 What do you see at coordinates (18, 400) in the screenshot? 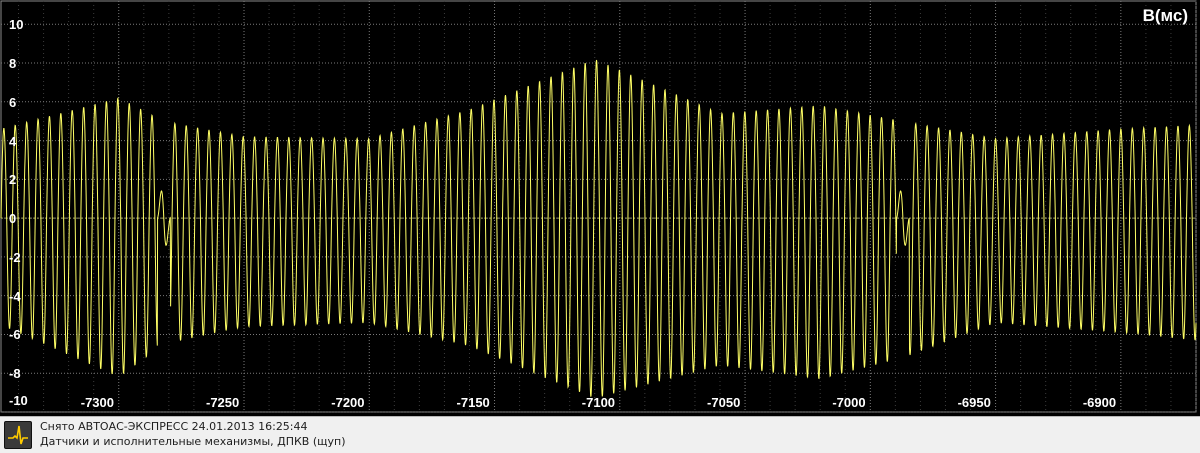
I see `y-tick-label: -10` at bounding box center [18, 400].